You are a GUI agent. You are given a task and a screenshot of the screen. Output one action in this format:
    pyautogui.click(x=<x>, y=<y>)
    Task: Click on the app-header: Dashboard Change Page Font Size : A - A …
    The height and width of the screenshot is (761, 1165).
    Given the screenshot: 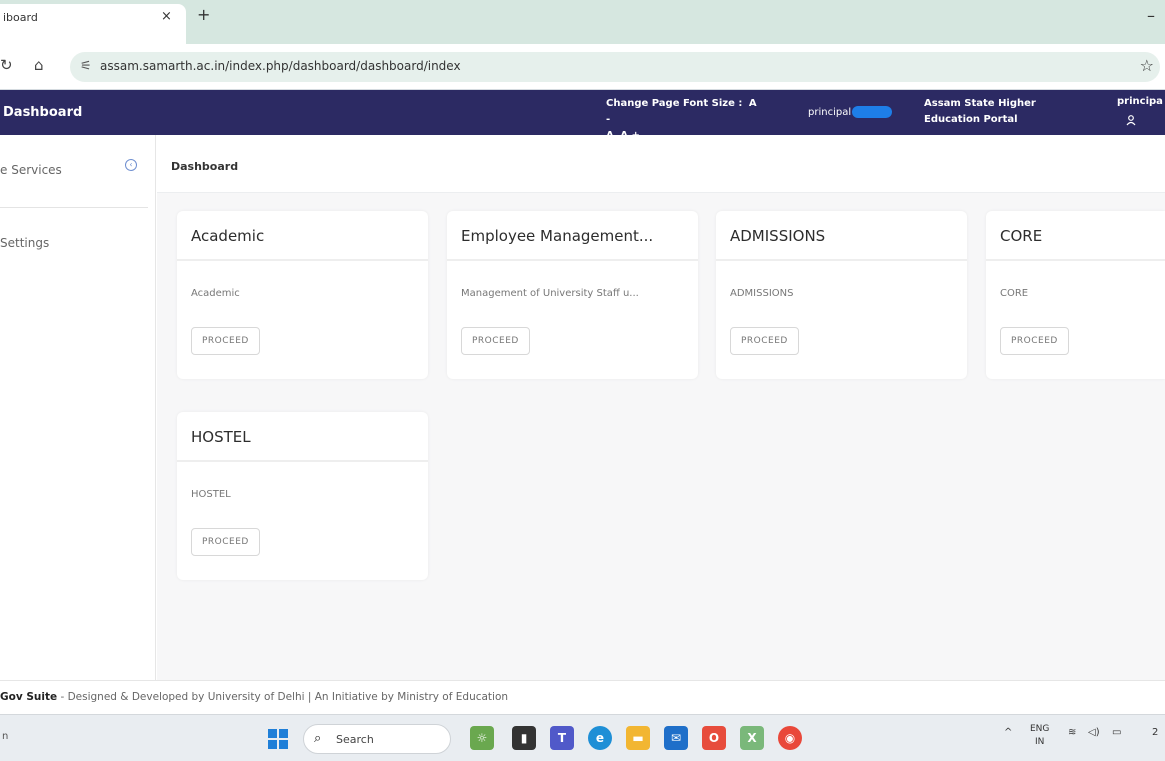 What is the action you would take?
    pyautogui.click(x=582, y=115)
    